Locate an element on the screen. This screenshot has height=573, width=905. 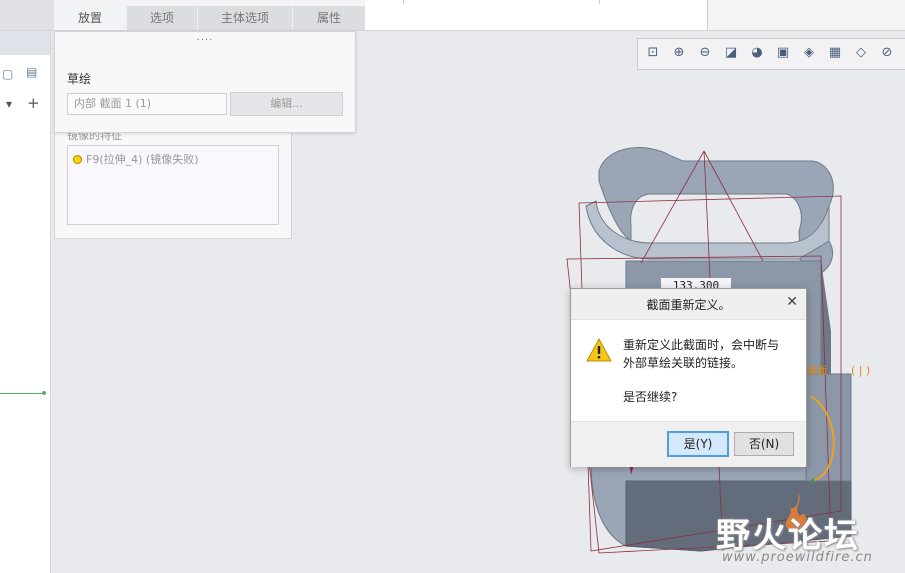
display-style-icon: ◕ is located at coordinates (757, 53).